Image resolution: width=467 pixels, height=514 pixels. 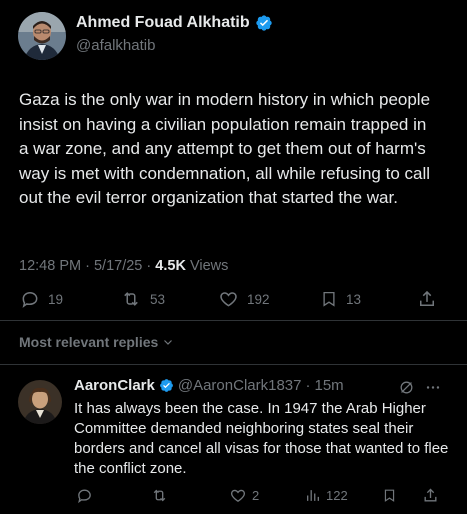 I want to click on reply-header: AaronClark @AaronClark1837 · 15m, so click(x=209, y=385).